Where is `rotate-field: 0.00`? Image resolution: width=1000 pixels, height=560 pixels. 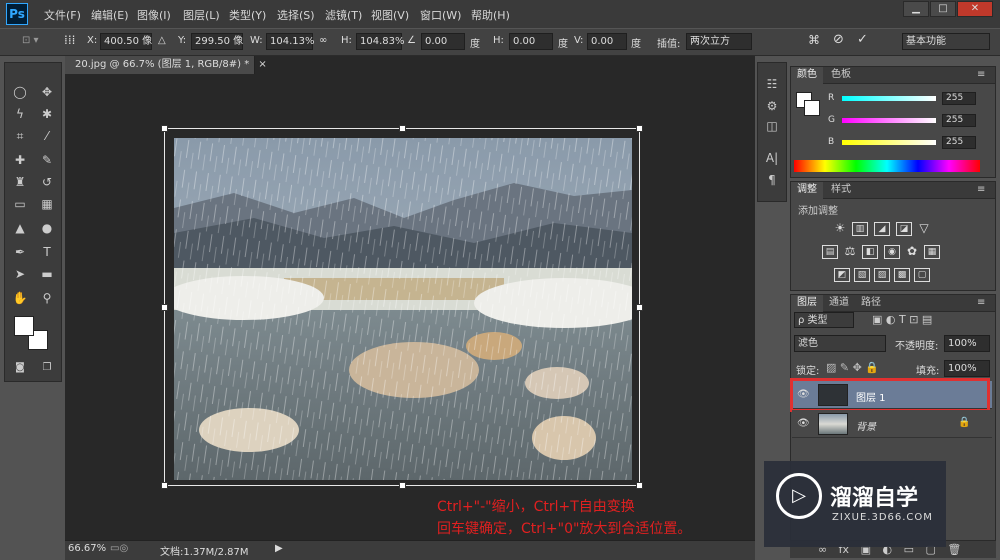
rotate-field: 0.00 is located at coordinates (443, 41).